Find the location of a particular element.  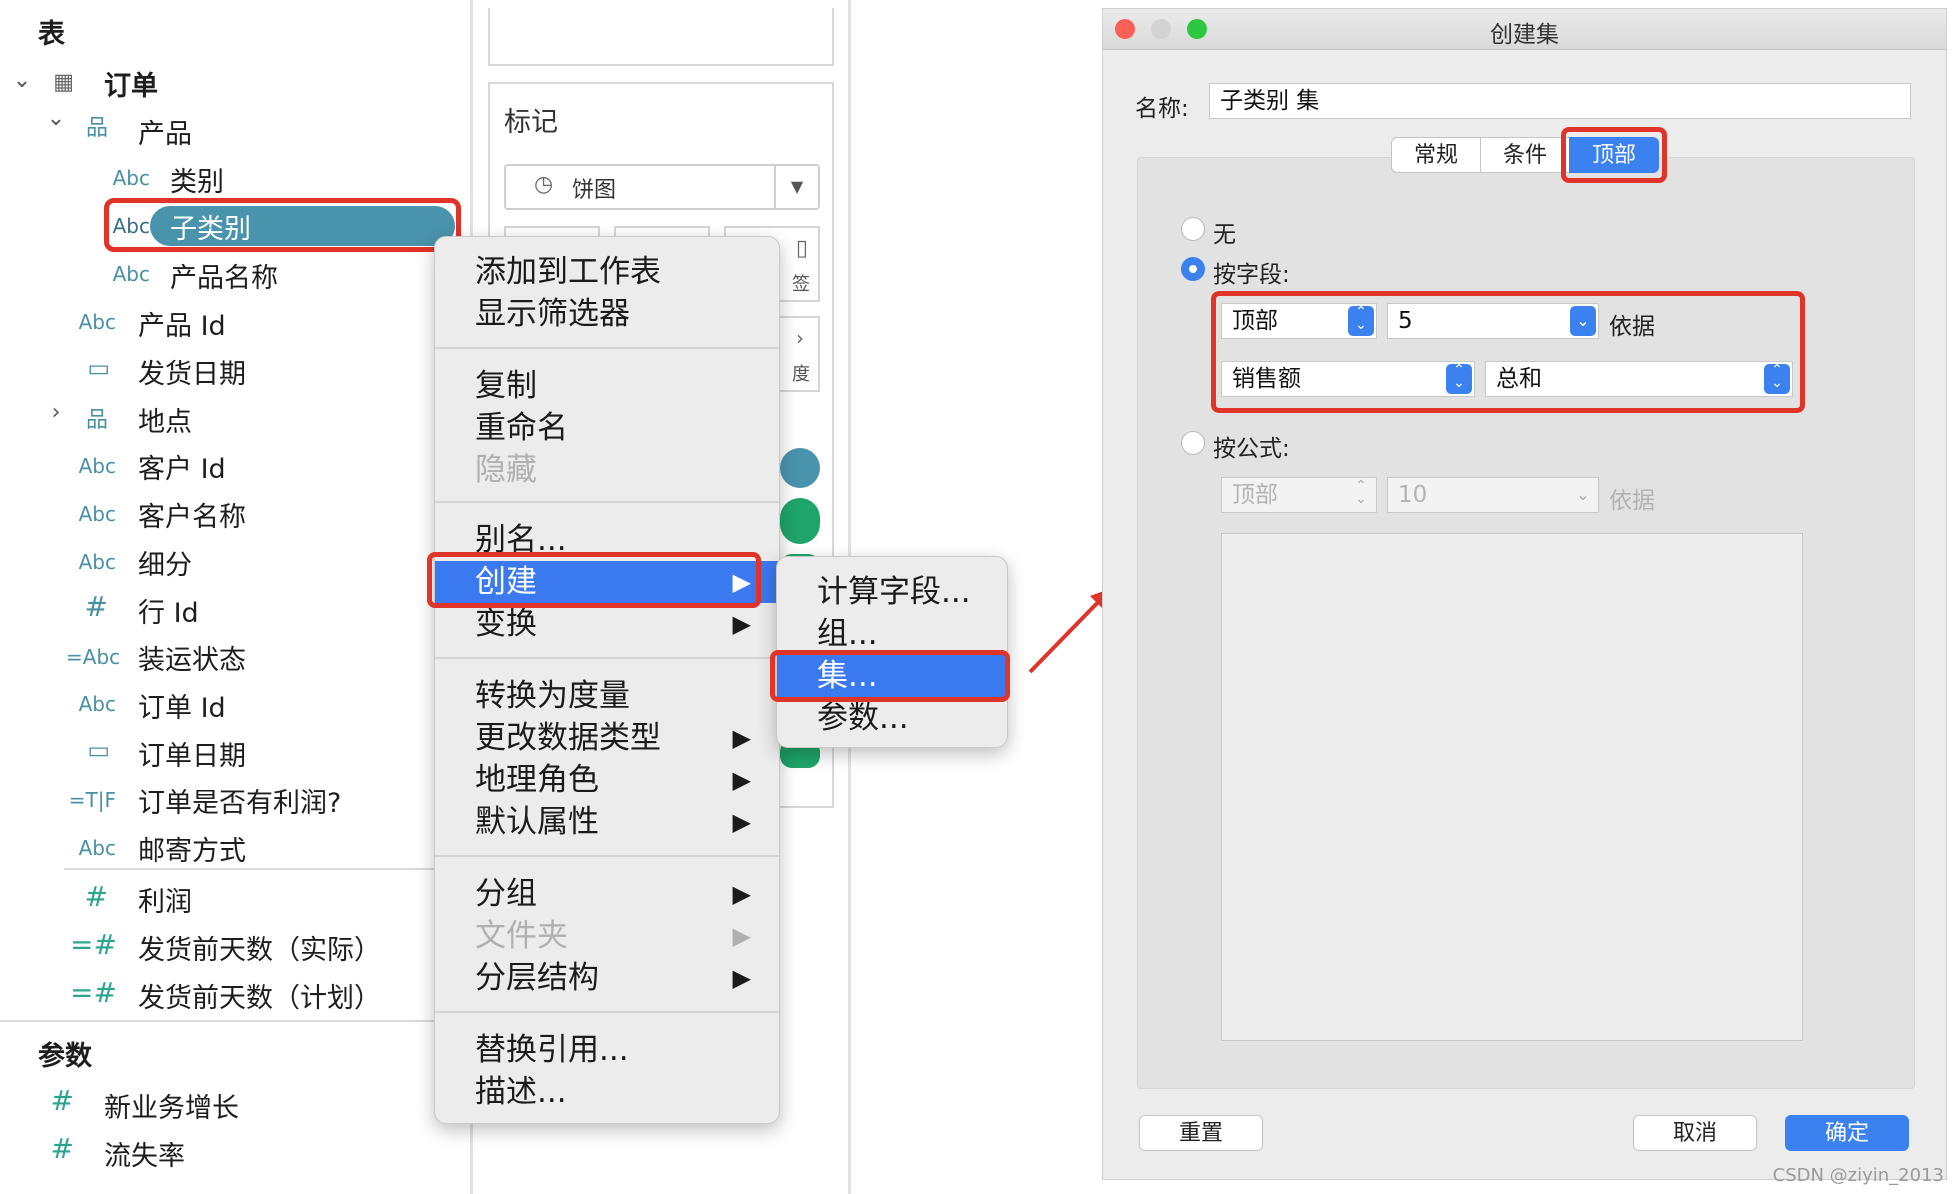

radio-by-formula is located at coordinates (1193, 443).